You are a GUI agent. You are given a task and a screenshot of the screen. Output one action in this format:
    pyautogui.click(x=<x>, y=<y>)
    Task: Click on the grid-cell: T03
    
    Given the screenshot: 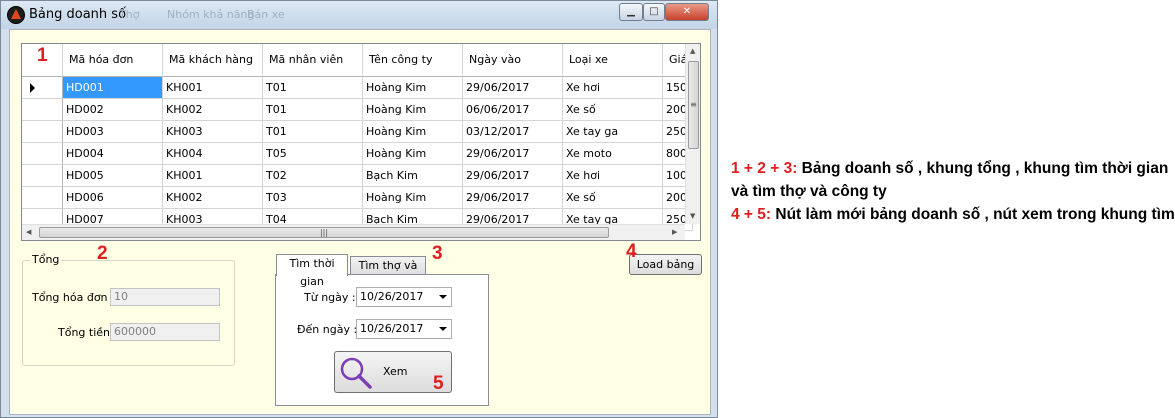 What is the action you would take?
    pyautogui.click(x=313, y=198)
    